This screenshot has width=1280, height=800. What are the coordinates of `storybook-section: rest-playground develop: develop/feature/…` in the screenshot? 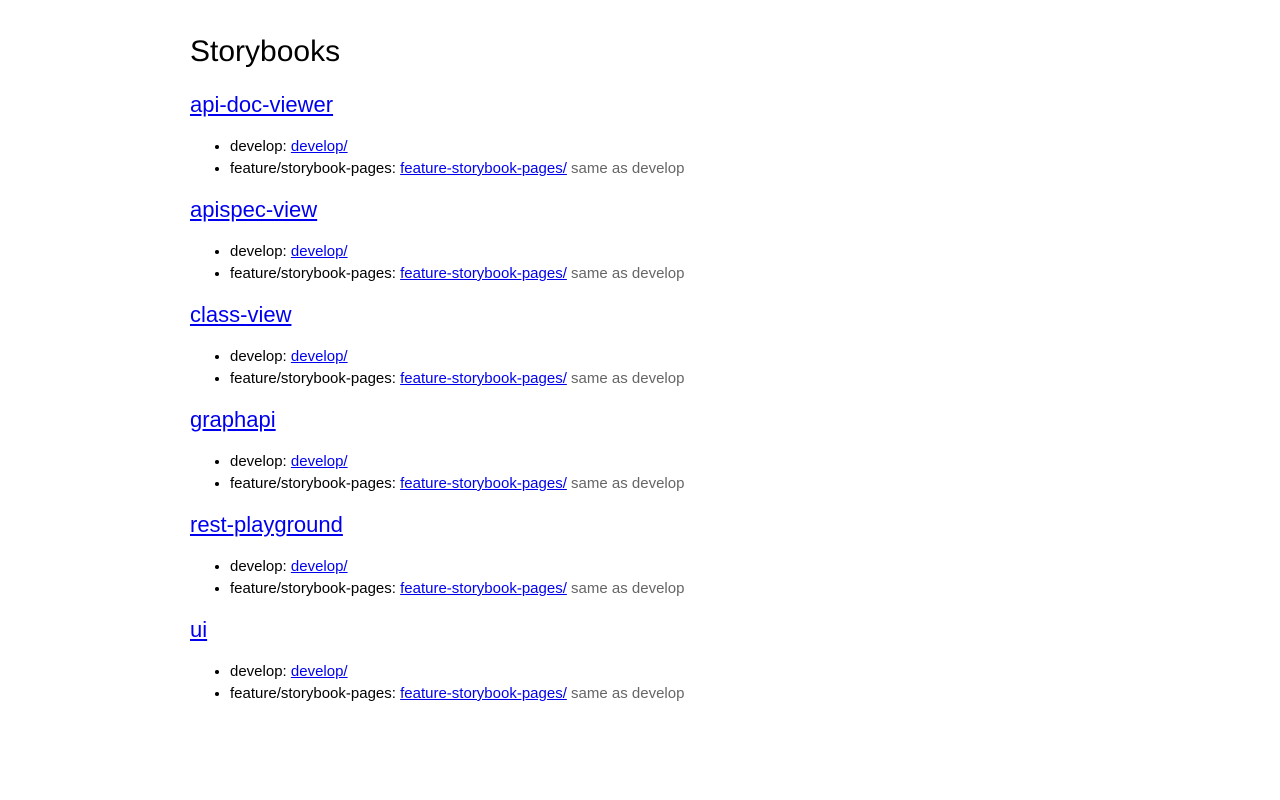 It's located at (640, 555).